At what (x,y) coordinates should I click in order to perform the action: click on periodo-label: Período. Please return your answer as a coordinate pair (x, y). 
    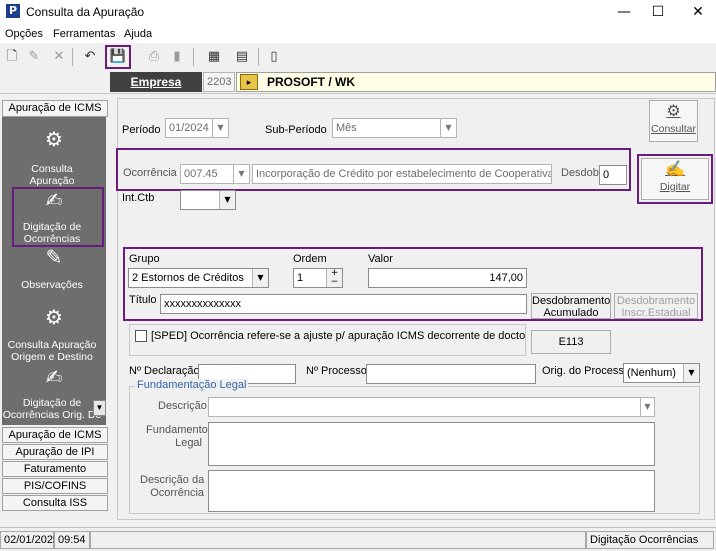
    Looking at the image, I should click on (141, 130).